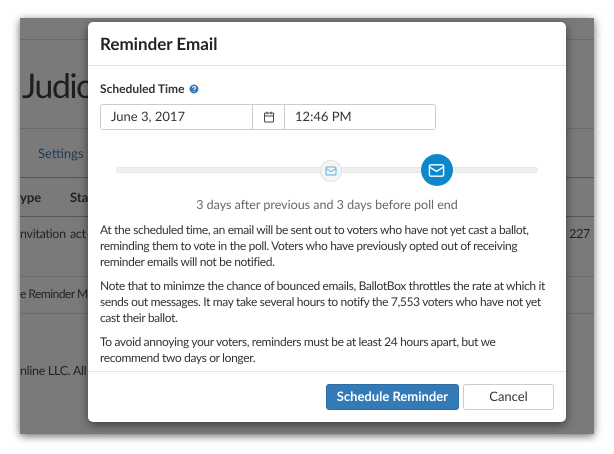 The width and height of the screenshot is (614, 454). Describe the element at coordinates (159, 44) in the screenshot. I see `dialog-title: Reminder Email` at that location.